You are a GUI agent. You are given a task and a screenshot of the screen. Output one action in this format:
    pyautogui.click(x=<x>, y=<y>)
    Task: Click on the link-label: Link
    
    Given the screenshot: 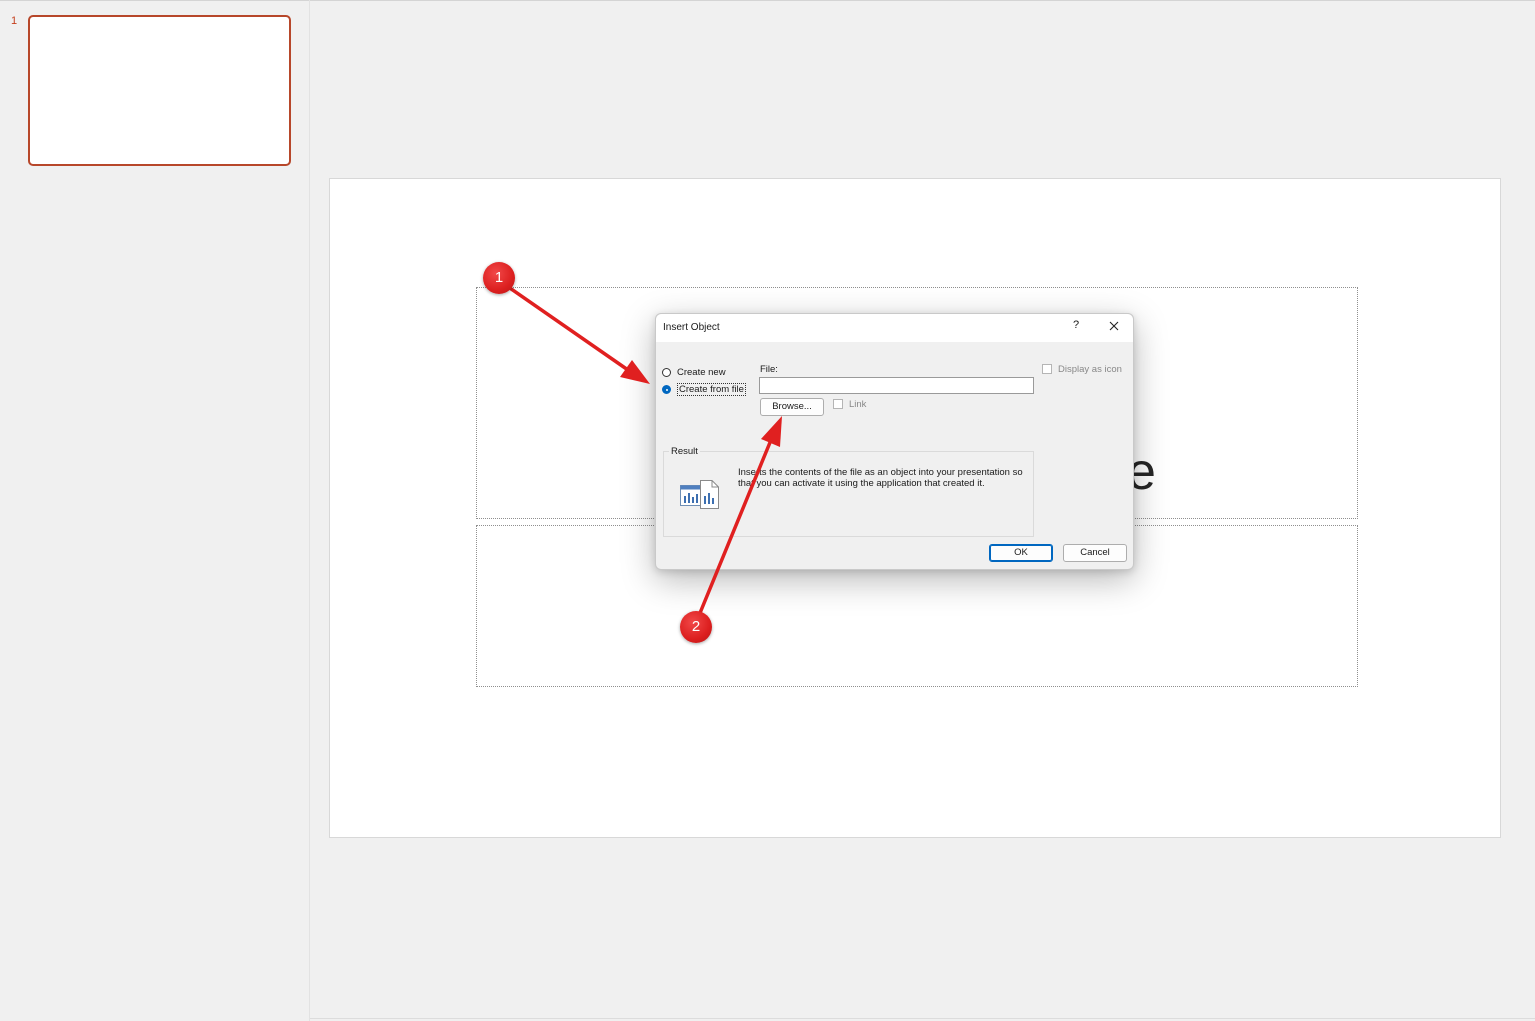 What is the action you would take?
    pyautogui.click(x=858, y=404)
    